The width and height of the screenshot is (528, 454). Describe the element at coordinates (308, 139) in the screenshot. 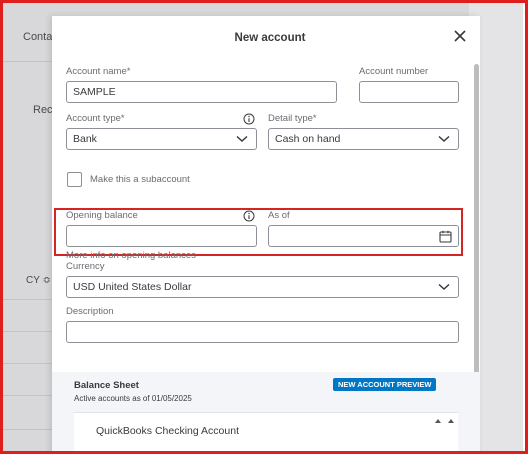

I see `detail-type-value: Cash on hand` at that location.